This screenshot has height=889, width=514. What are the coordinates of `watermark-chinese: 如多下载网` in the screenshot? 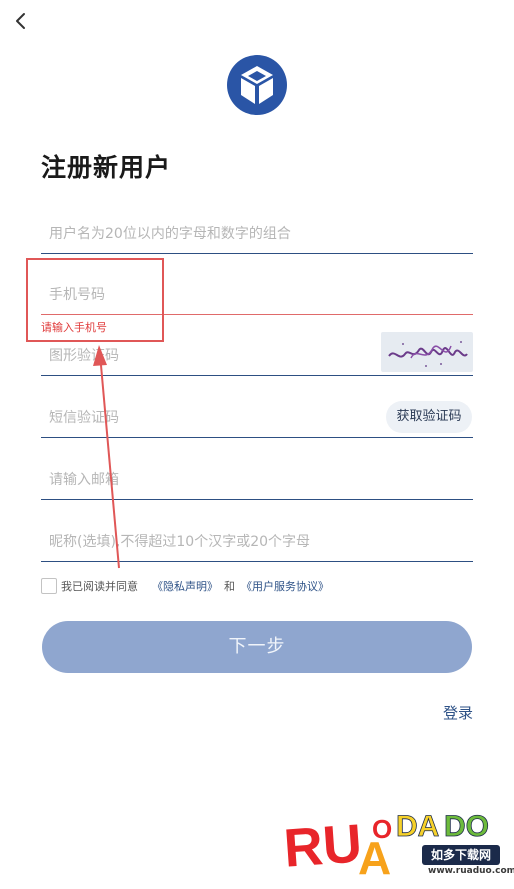 It's located at (461, 855).